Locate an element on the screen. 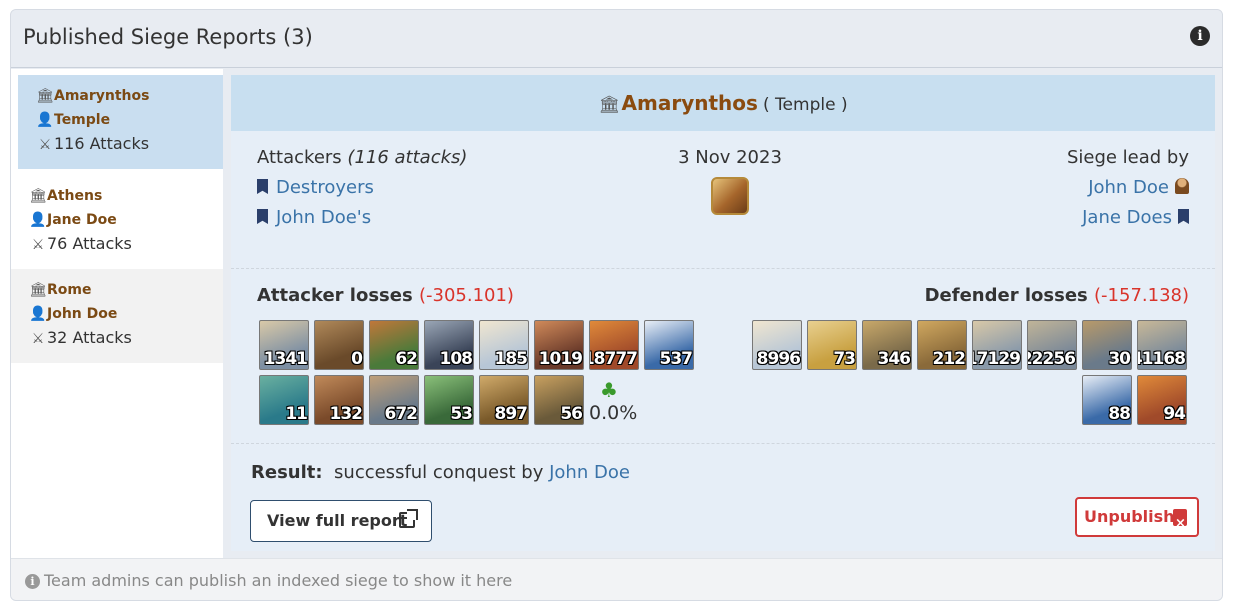 The width and height of the screenshot is (1233, 611). player-icon is located at coordinates (1182, 186).